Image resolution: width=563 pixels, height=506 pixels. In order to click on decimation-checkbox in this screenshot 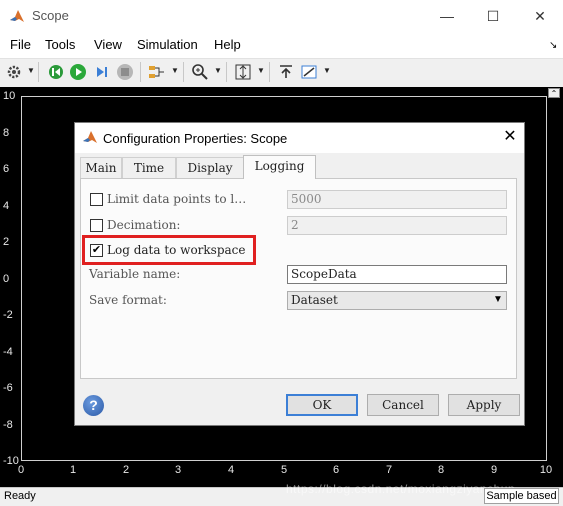, I will do `click(96, 225)`.